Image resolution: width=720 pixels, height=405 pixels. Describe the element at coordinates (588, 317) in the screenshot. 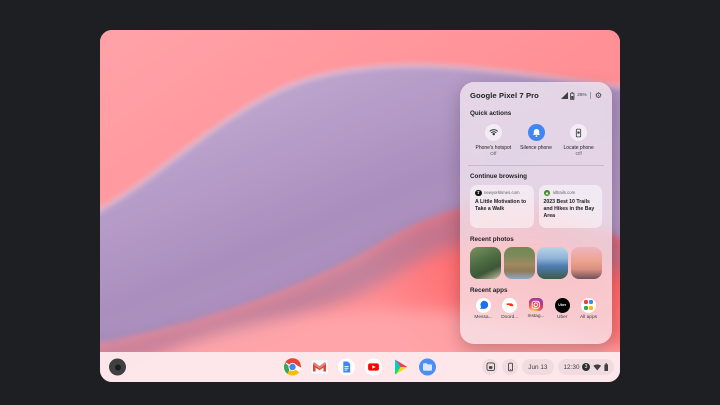

I see `app-label: All apps` at that location.